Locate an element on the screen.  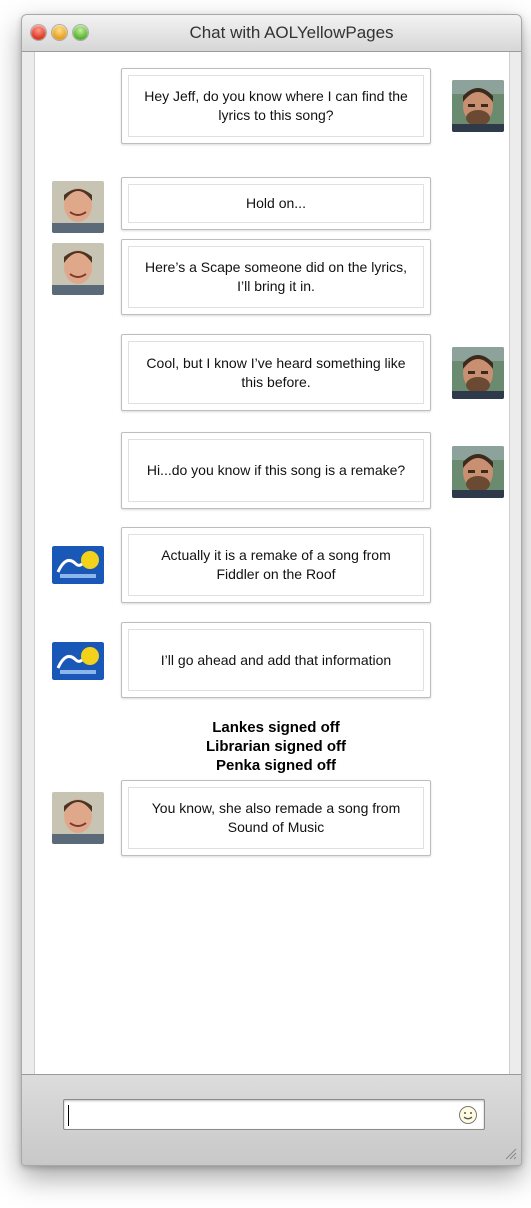
message-input is located at coordinates (274, 1114).